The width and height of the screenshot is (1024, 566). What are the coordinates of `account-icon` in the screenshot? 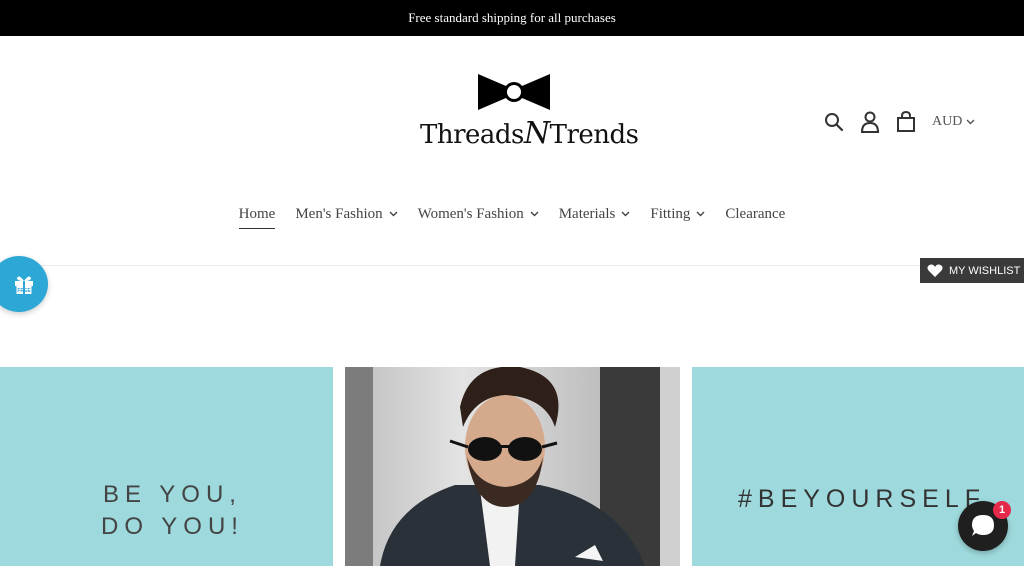 It's located at (870, 122).